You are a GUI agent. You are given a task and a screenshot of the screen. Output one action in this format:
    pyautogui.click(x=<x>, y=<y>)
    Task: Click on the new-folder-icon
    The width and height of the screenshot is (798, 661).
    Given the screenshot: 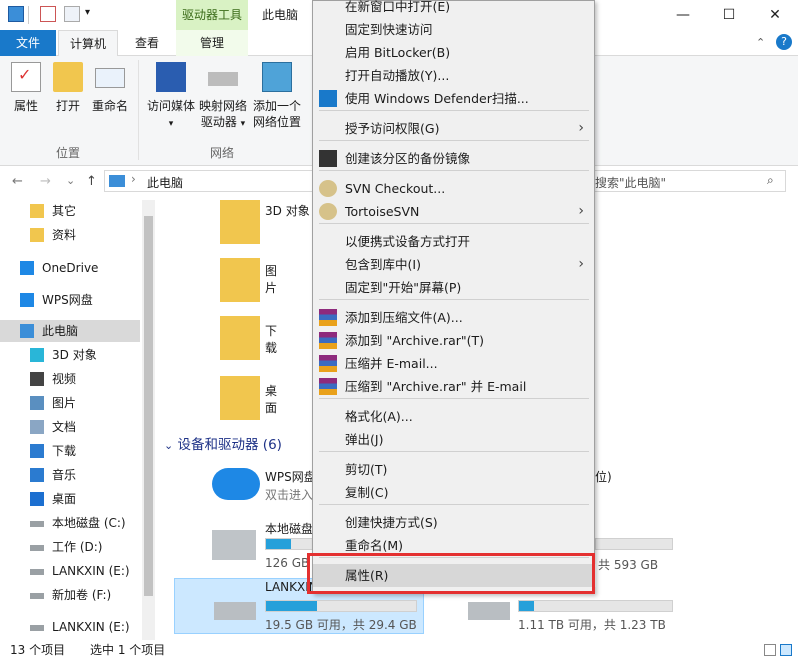 What is the action you would take?
    pyautogui.click(x=72, y=14)
    